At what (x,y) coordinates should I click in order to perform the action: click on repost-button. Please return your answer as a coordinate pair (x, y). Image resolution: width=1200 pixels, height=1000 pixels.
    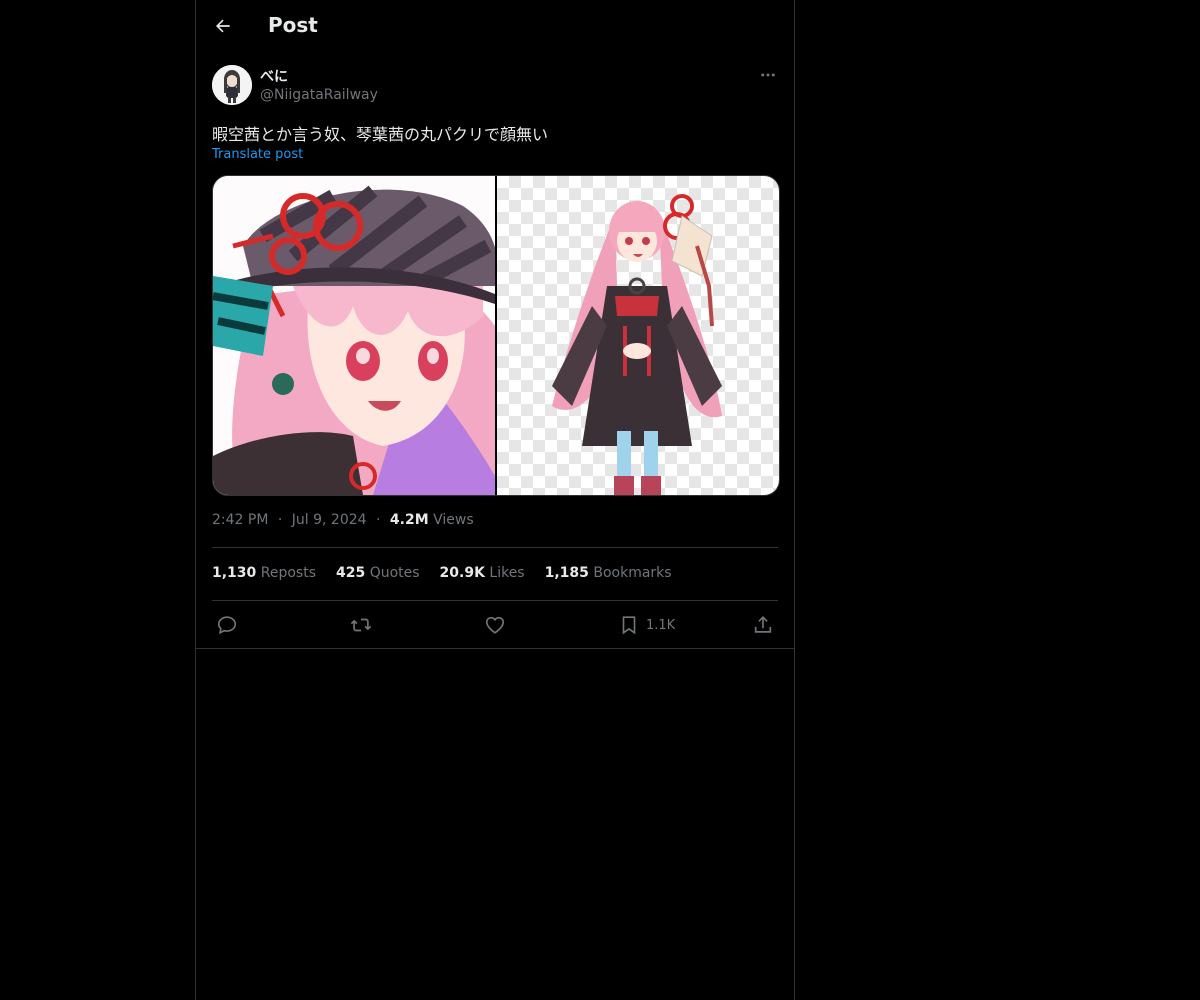
    Looking at the image, I should click on (361, 625).